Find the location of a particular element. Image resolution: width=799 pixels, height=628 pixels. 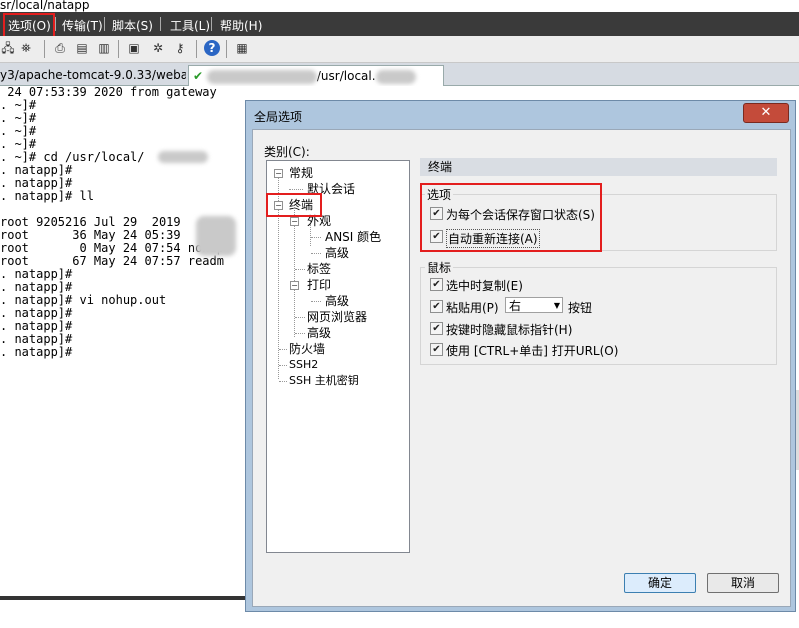

menu-script: 脚本(S) is located at coordinates (132, 25).